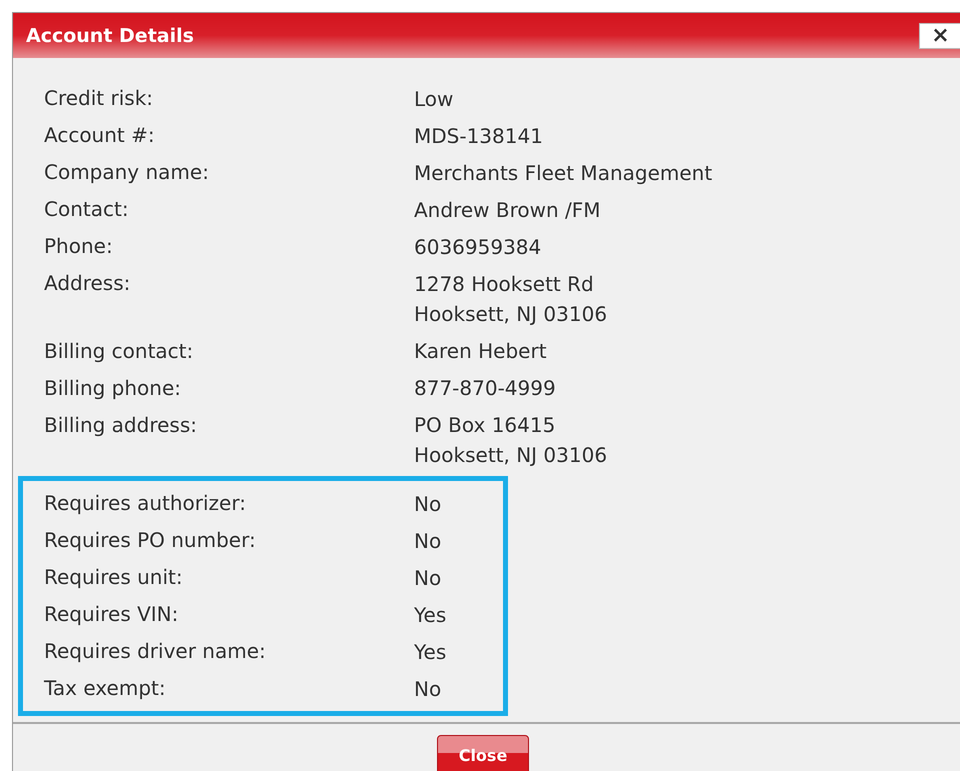  Describe the element at coordinates (507, 210) in the screenshot. I see `field-value: Andrew Brown /FM` at that location.